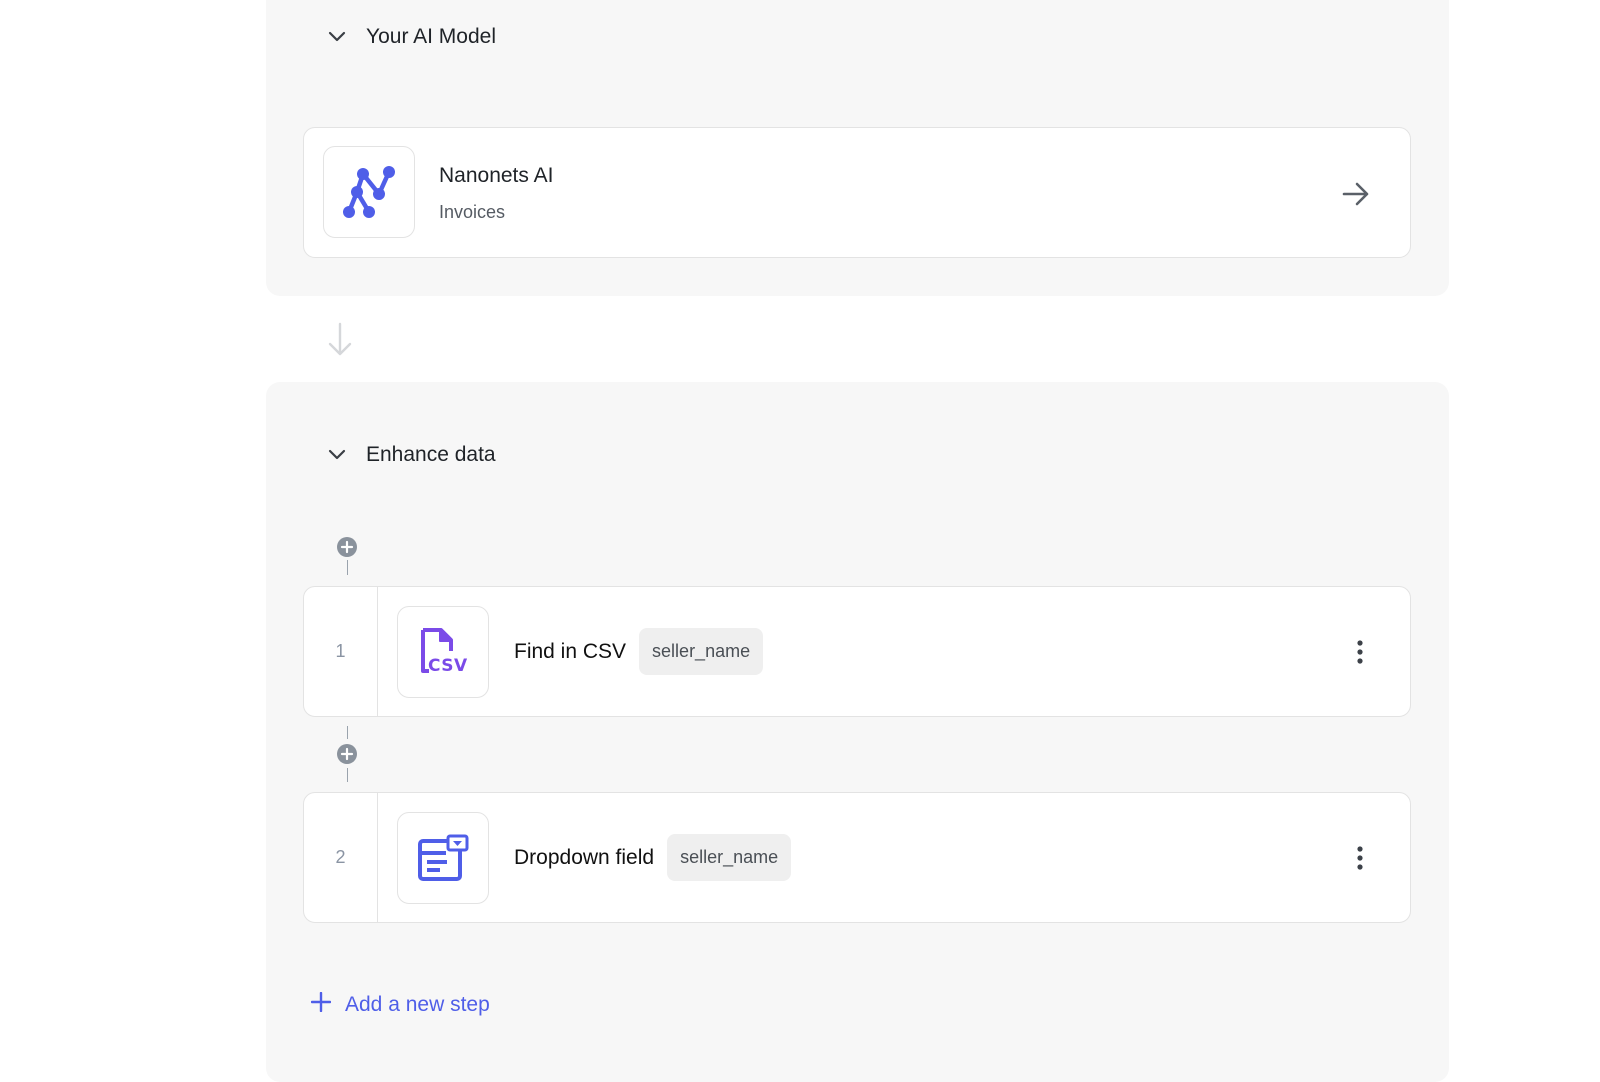 This screenshot has width=1600, height=1082. I want to click on nanonets-logo-icon, so click(369, 192).